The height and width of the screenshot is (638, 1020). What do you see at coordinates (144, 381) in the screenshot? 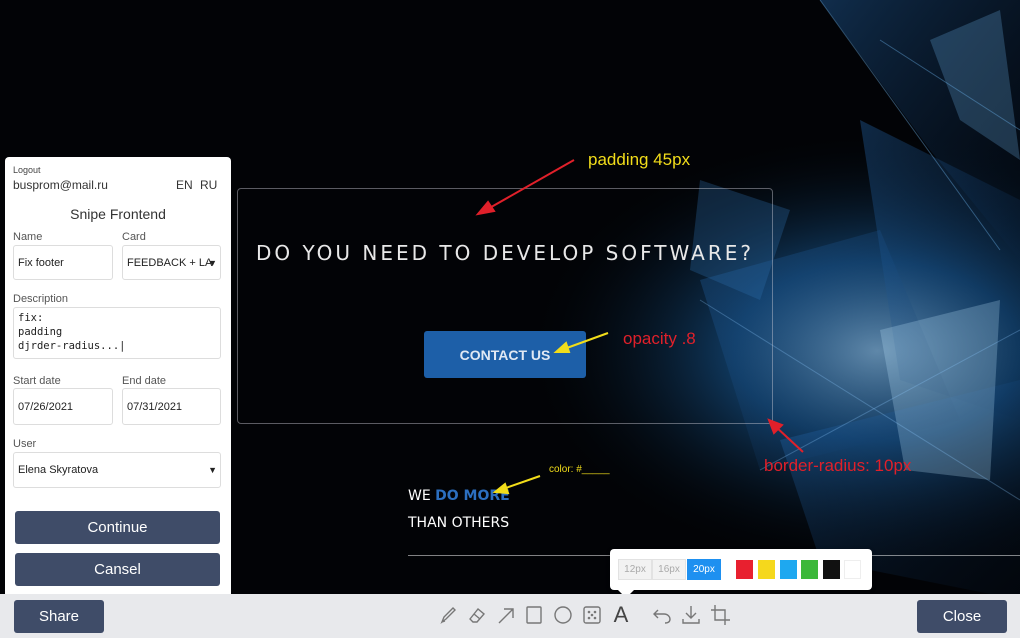
I see `end-date-label: End date` at bounding box center [144, 381].